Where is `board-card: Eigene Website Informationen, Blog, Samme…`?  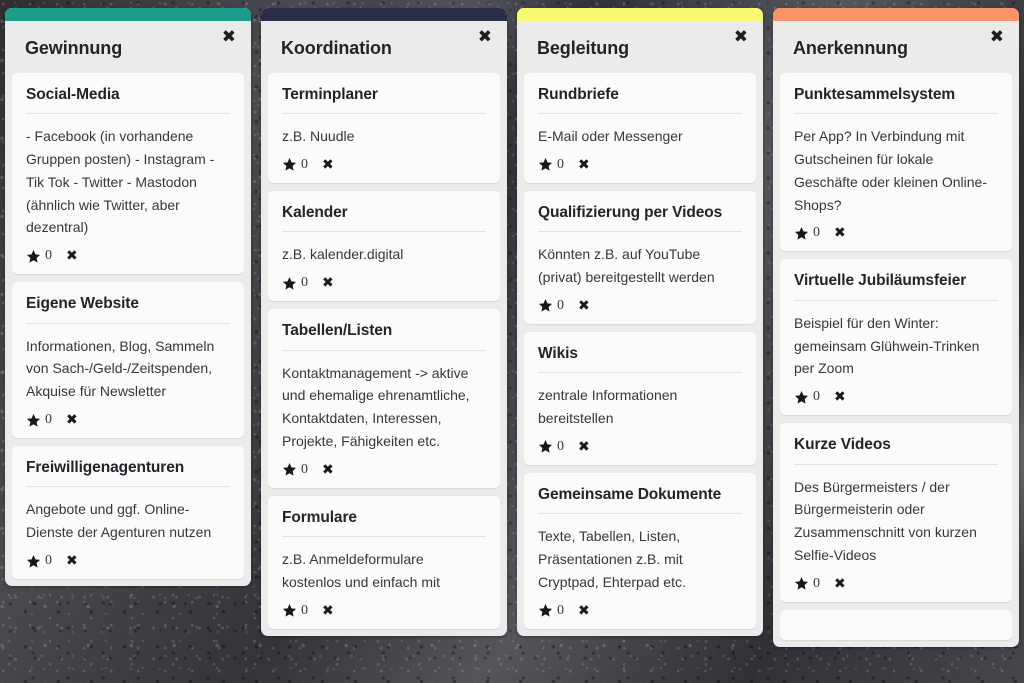 board-card: Eigene Website Informationen, Blog, Samme… is located at coordinates (128, 360).